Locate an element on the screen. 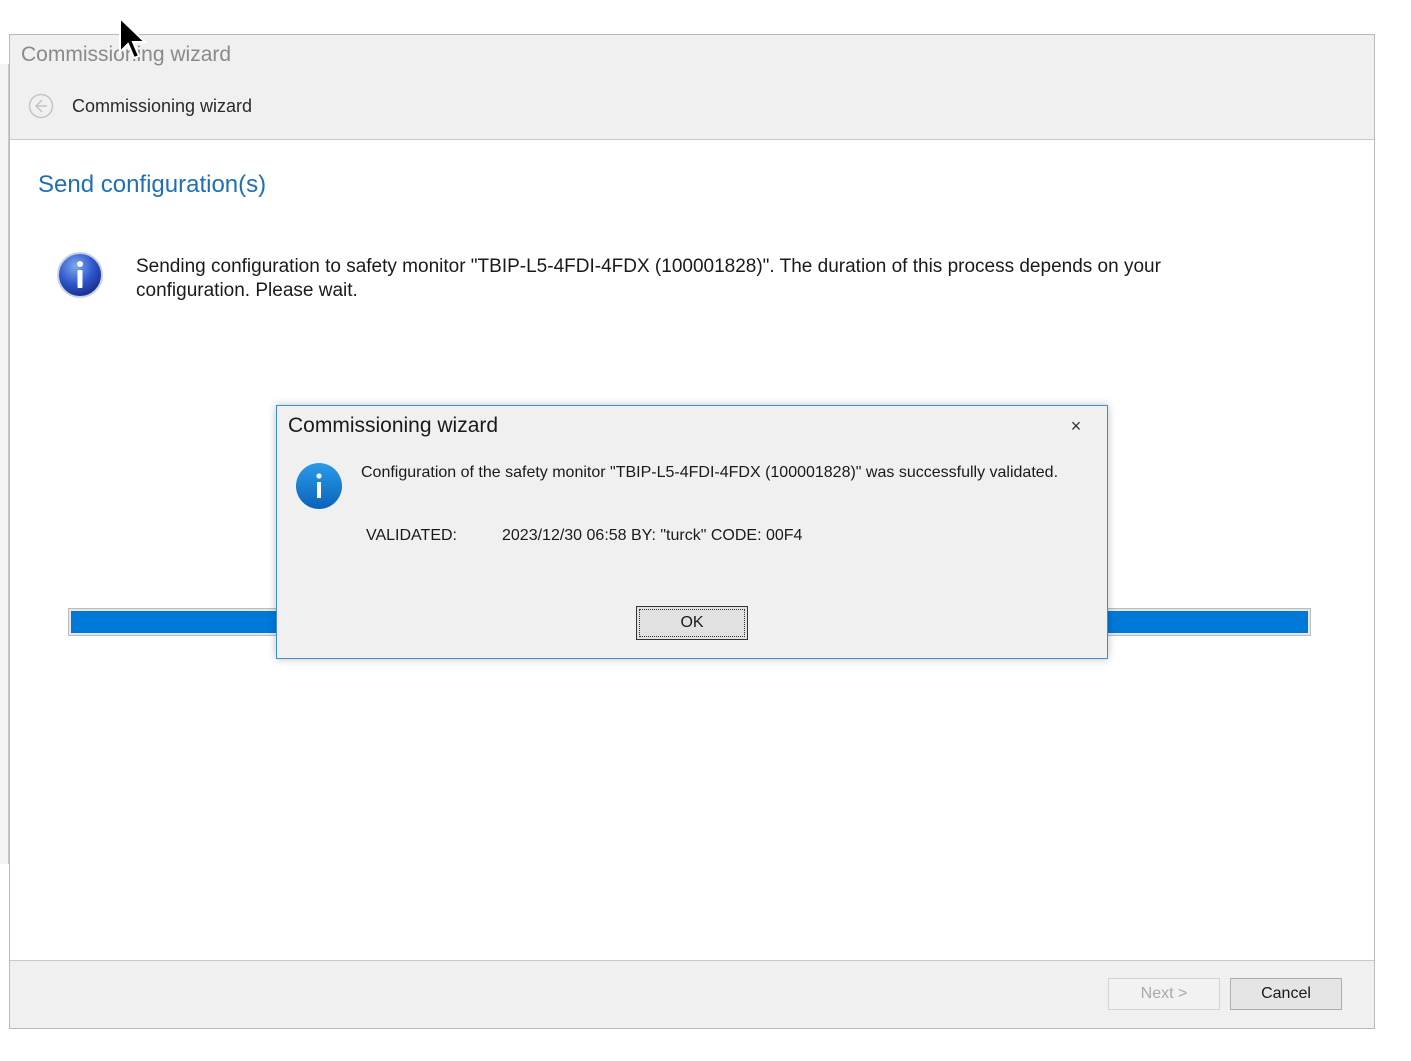 The height and width of the screenshot is (1061, 1411). close-icon: × is located at coordinates (1076, 426).